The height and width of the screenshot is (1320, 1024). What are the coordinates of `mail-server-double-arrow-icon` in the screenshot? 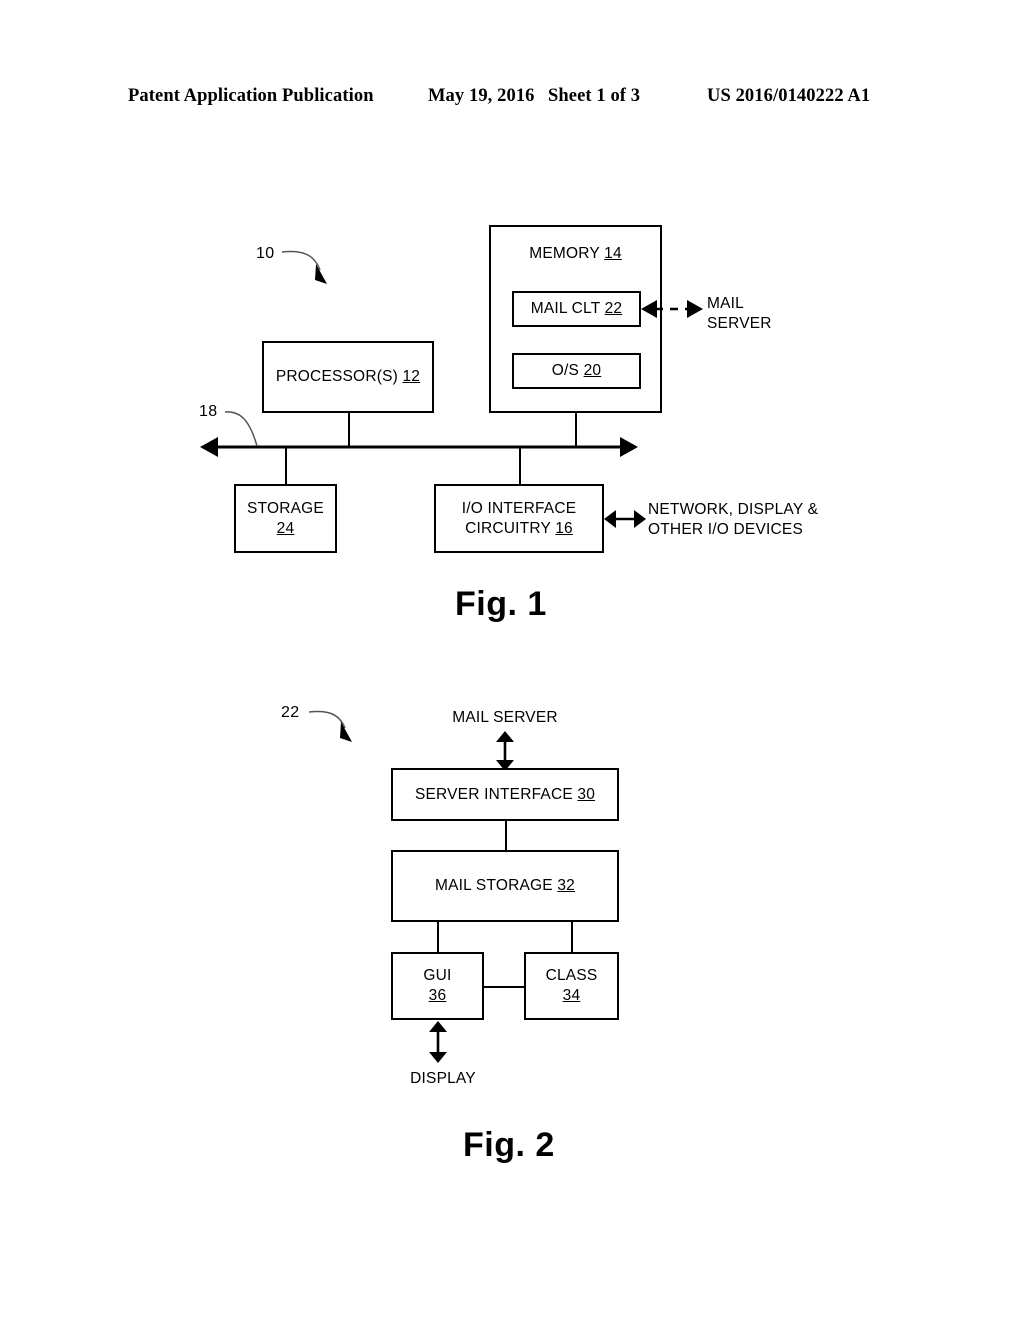 It's located at (505, 751).